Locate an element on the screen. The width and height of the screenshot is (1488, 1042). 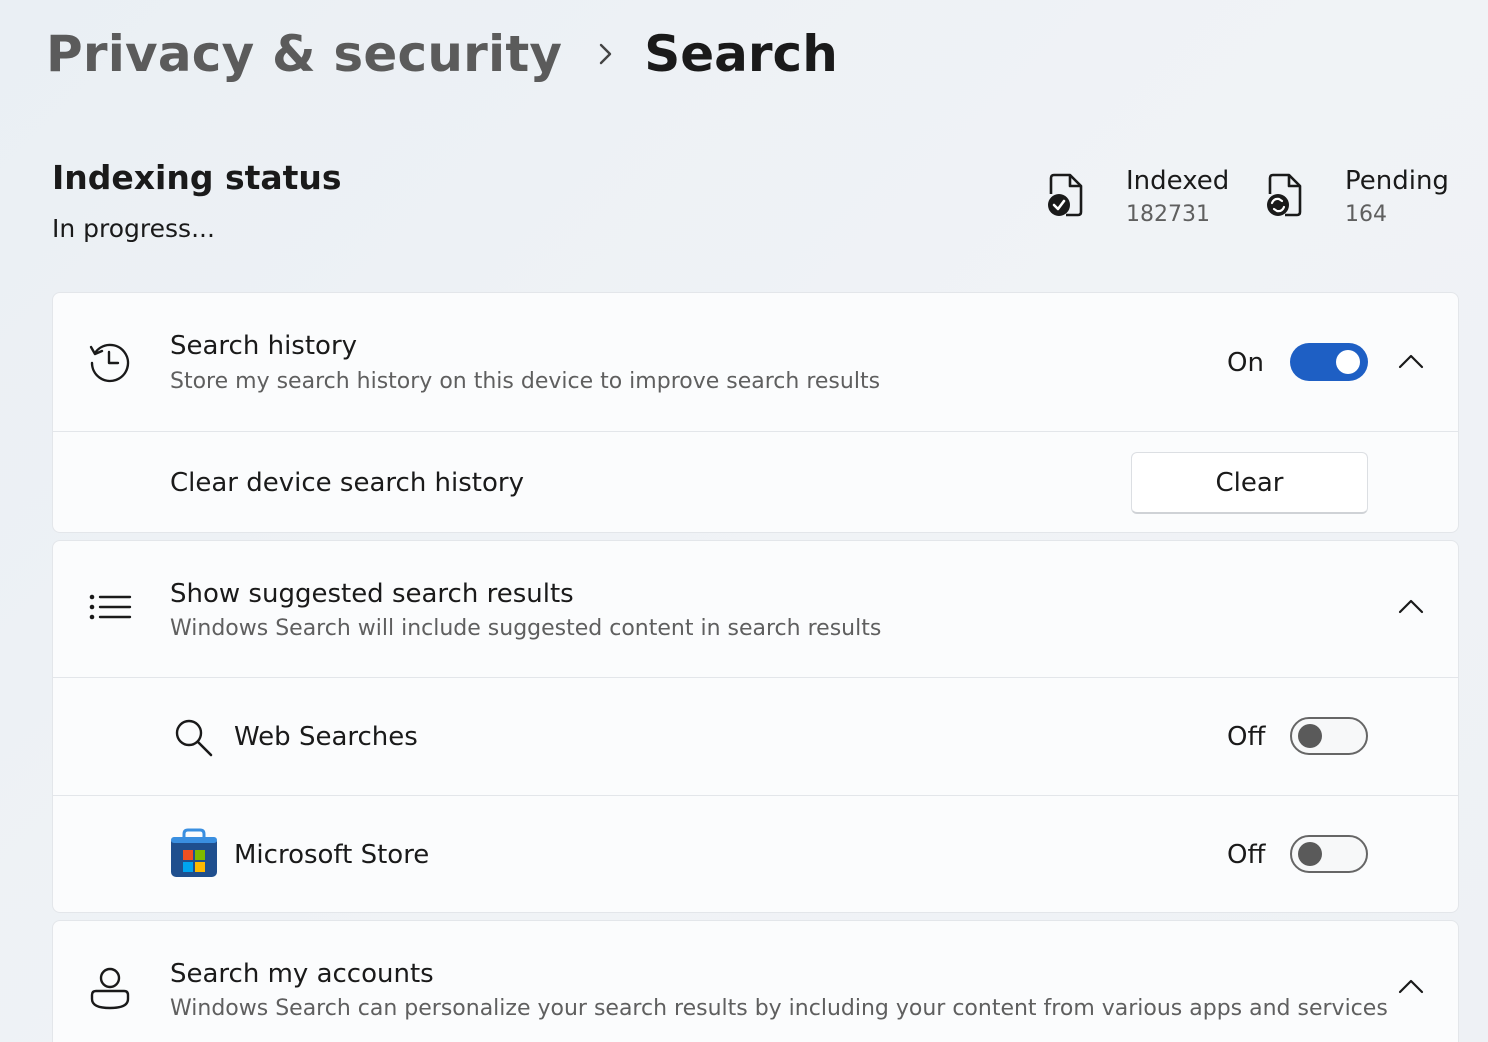
list-icon is located at coordinates (110, 607).